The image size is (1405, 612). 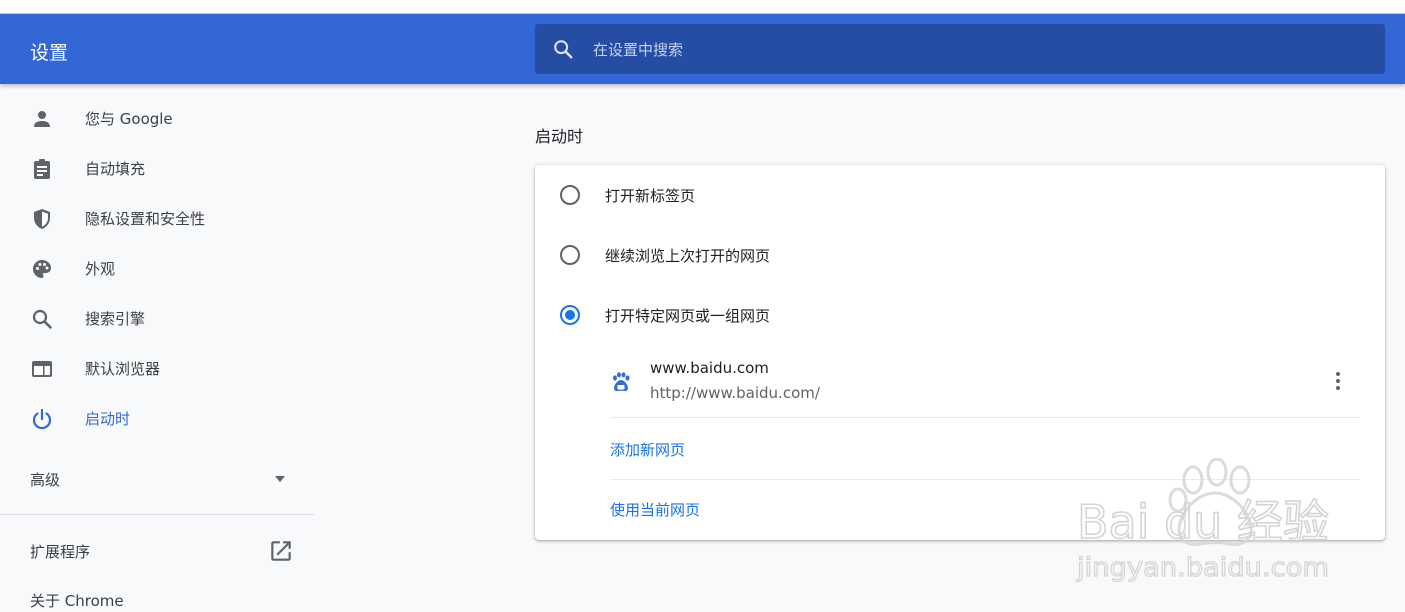 I want to click on person-icon, so click(x=42, y=119).